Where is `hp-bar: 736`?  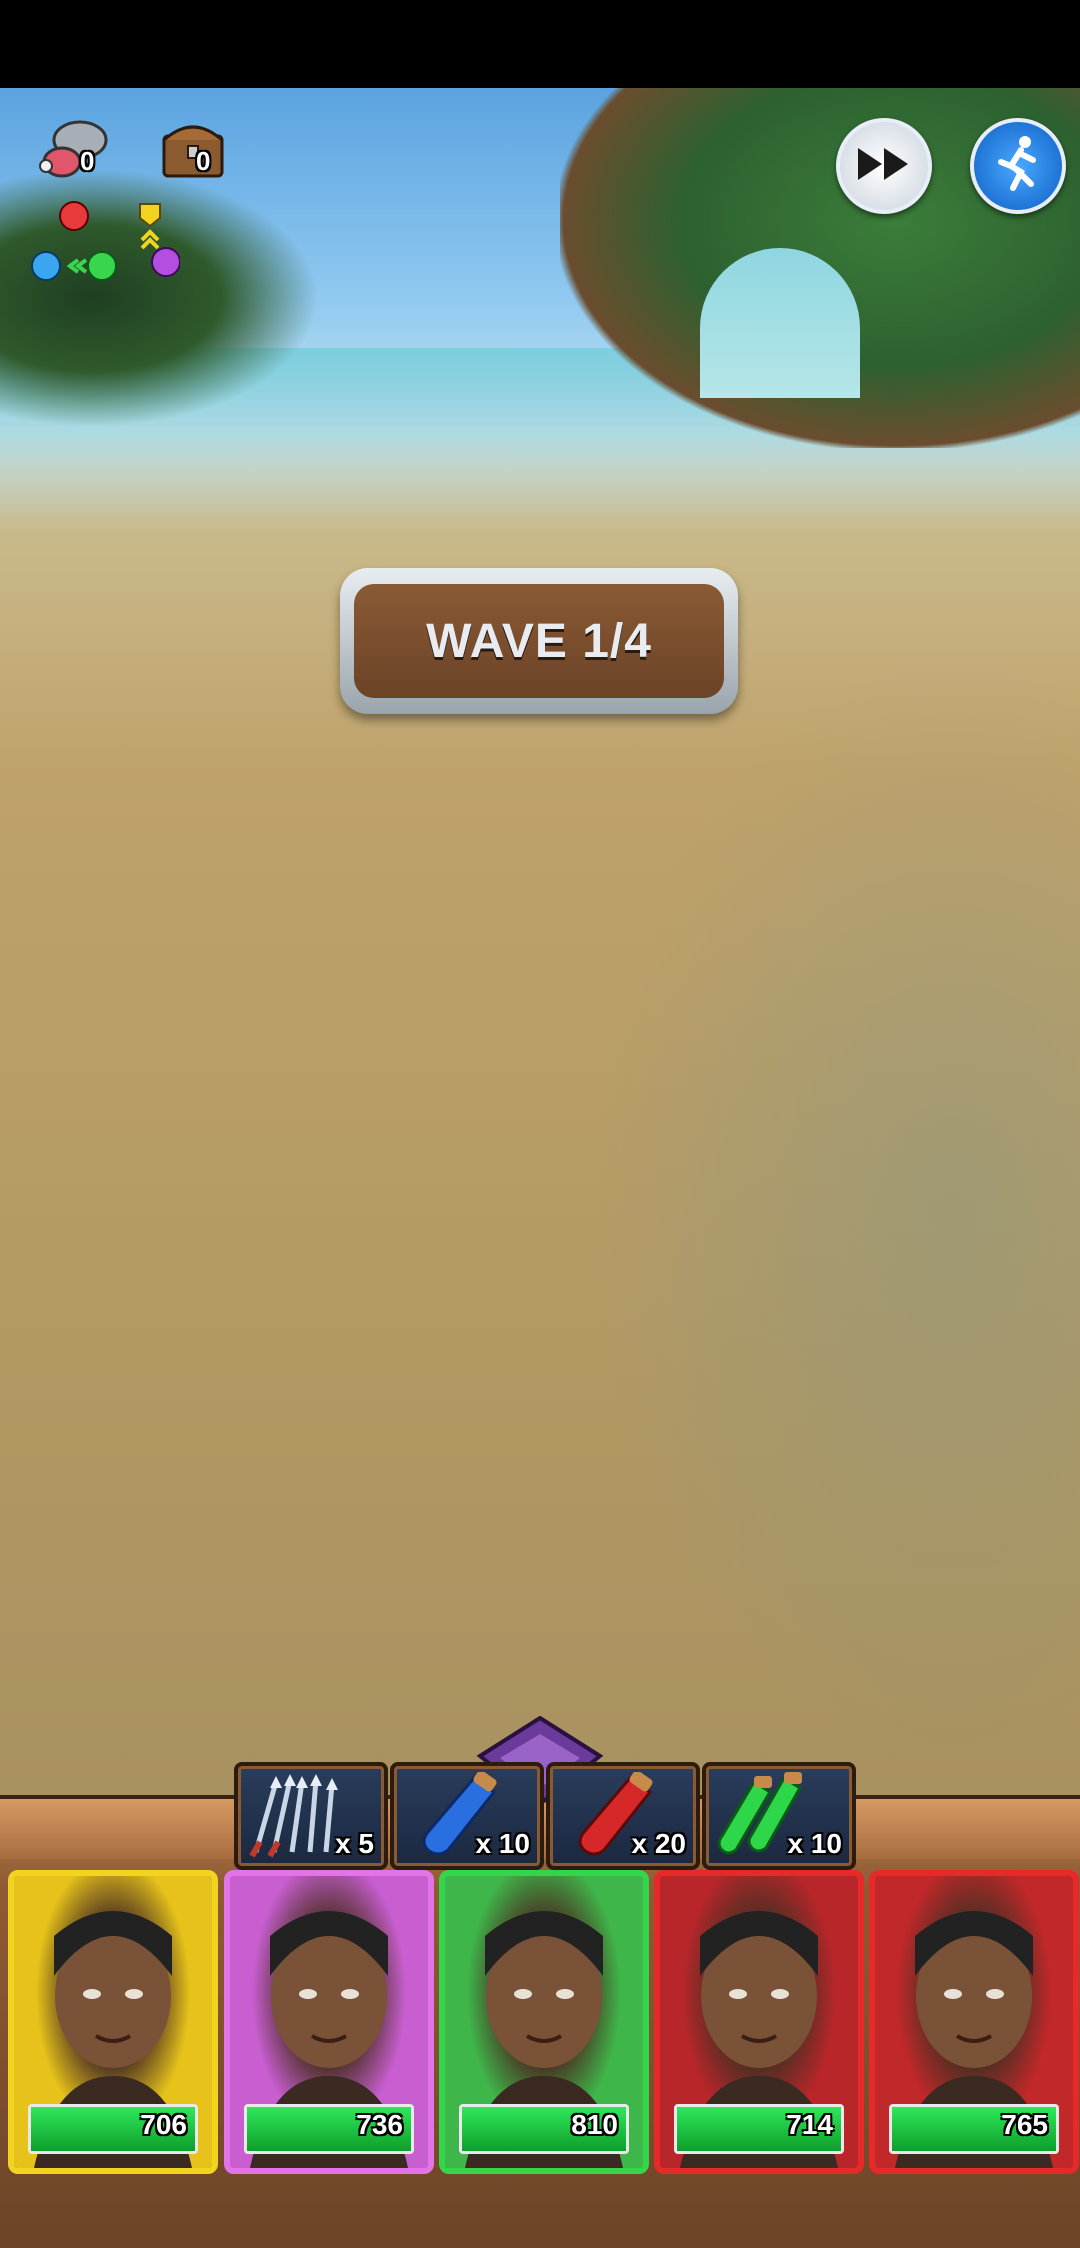 hp-bar: 736 is located at coordinates (329, 2129).